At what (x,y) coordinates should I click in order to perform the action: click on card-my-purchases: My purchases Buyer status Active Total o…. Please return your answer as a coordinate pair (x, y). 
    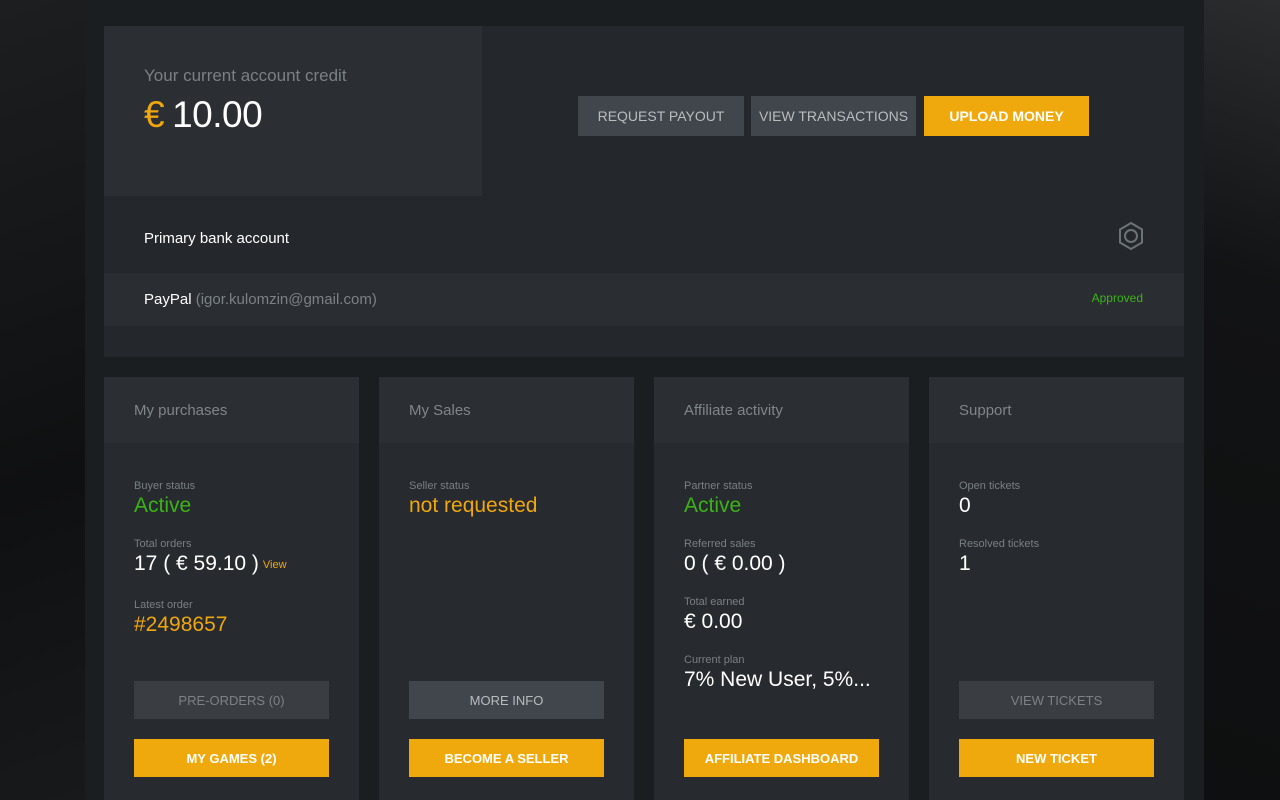
    Looking at the image, I should click on (231, 588).